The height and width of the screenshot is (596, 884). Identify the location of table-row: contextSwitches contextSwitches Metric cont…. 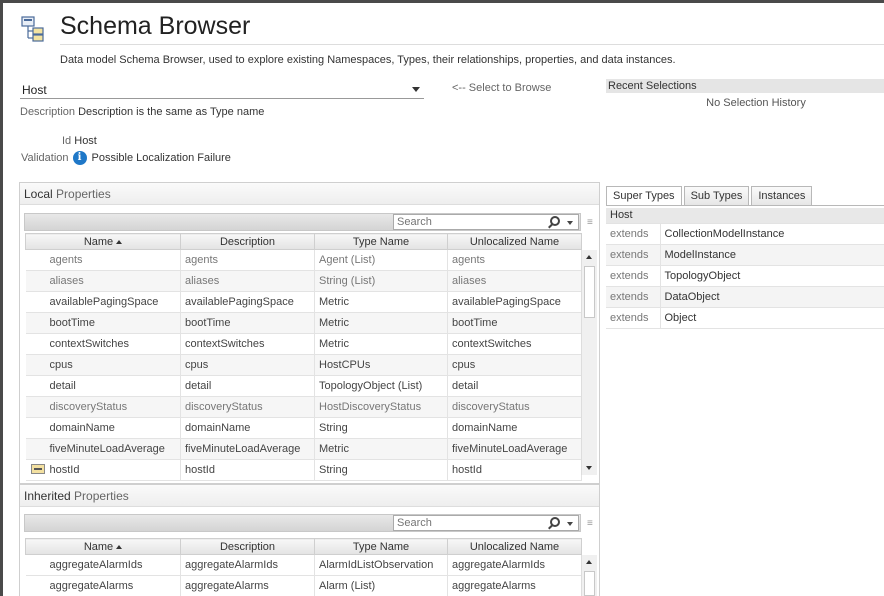
(303, 344).